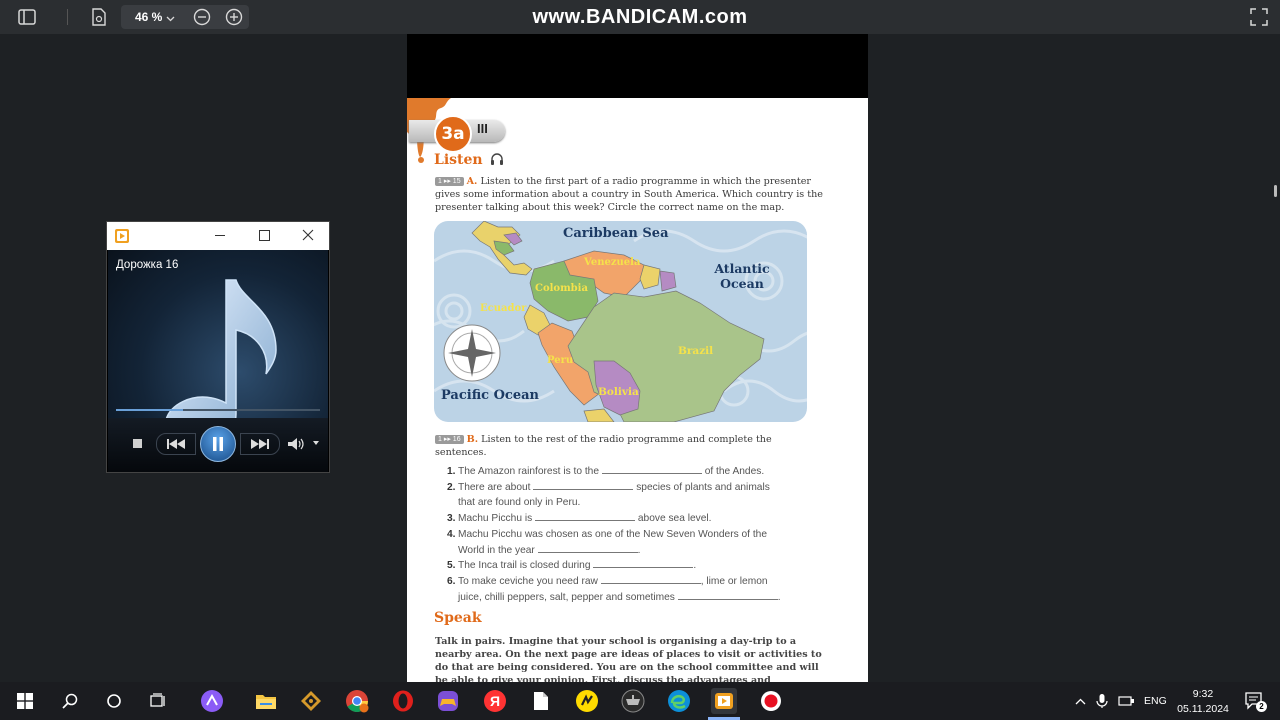  What do you see at coordinates (147, 265) in the screenshot?
I see `track-title: Дорожка 16` at bounding box center [147, 265].